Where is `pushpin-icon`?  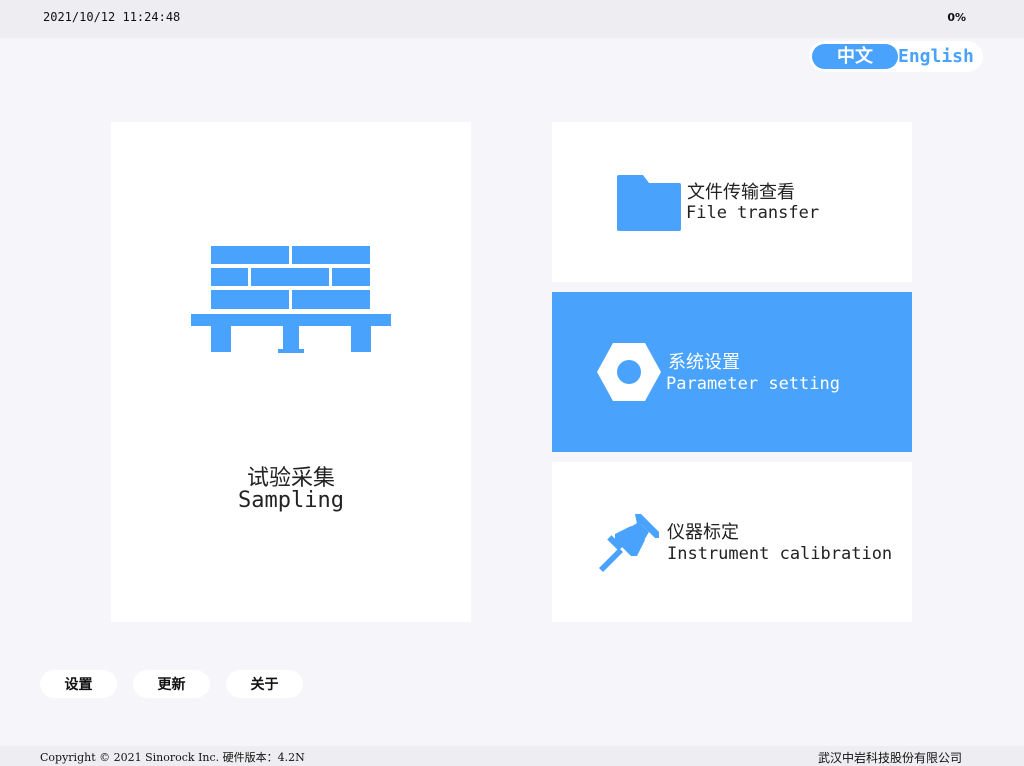
pushpin-icon is located at coordinates (629, 543).